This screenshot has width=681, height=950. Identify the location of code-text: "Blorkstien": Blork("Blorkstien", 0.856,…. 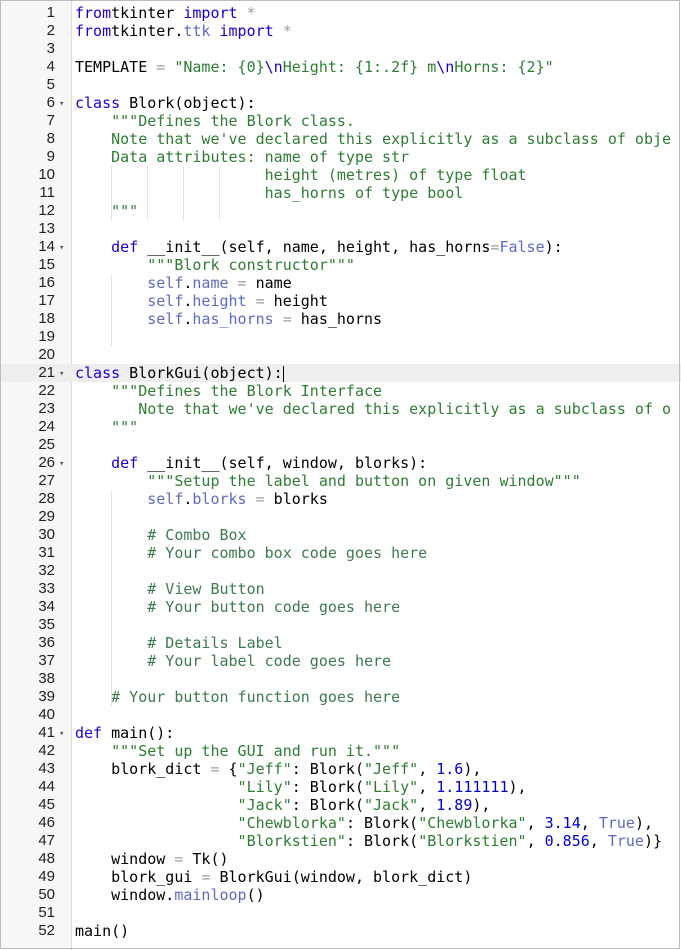
(368, 841).